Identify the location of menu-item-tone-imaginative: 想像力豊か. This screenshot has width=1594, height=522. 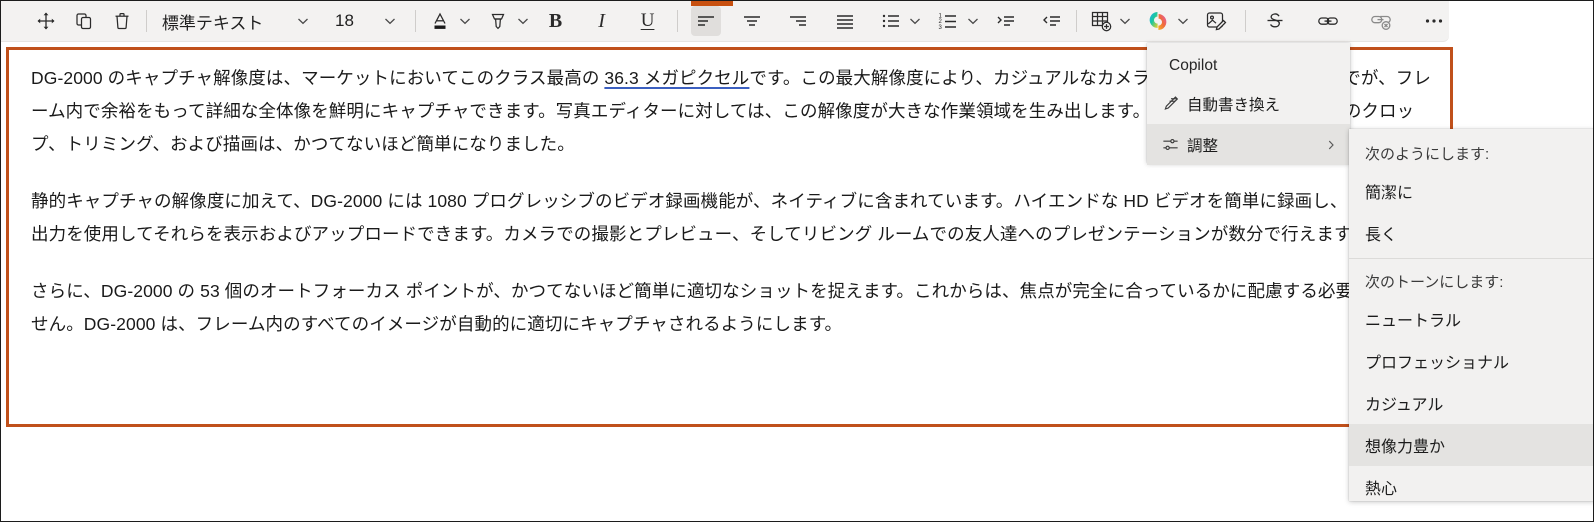
(1471, 445).